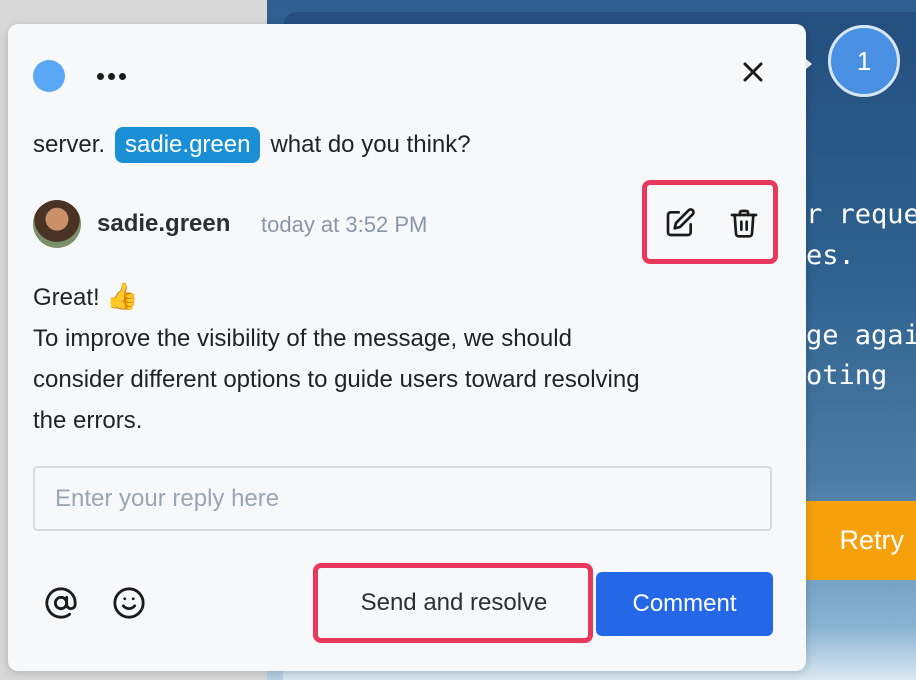 The height and width of the screenshot is (680, 916). Describe the element at coordinates (69, 144) in the screenshot. I see `previous-message-prefix: server.` at that location.